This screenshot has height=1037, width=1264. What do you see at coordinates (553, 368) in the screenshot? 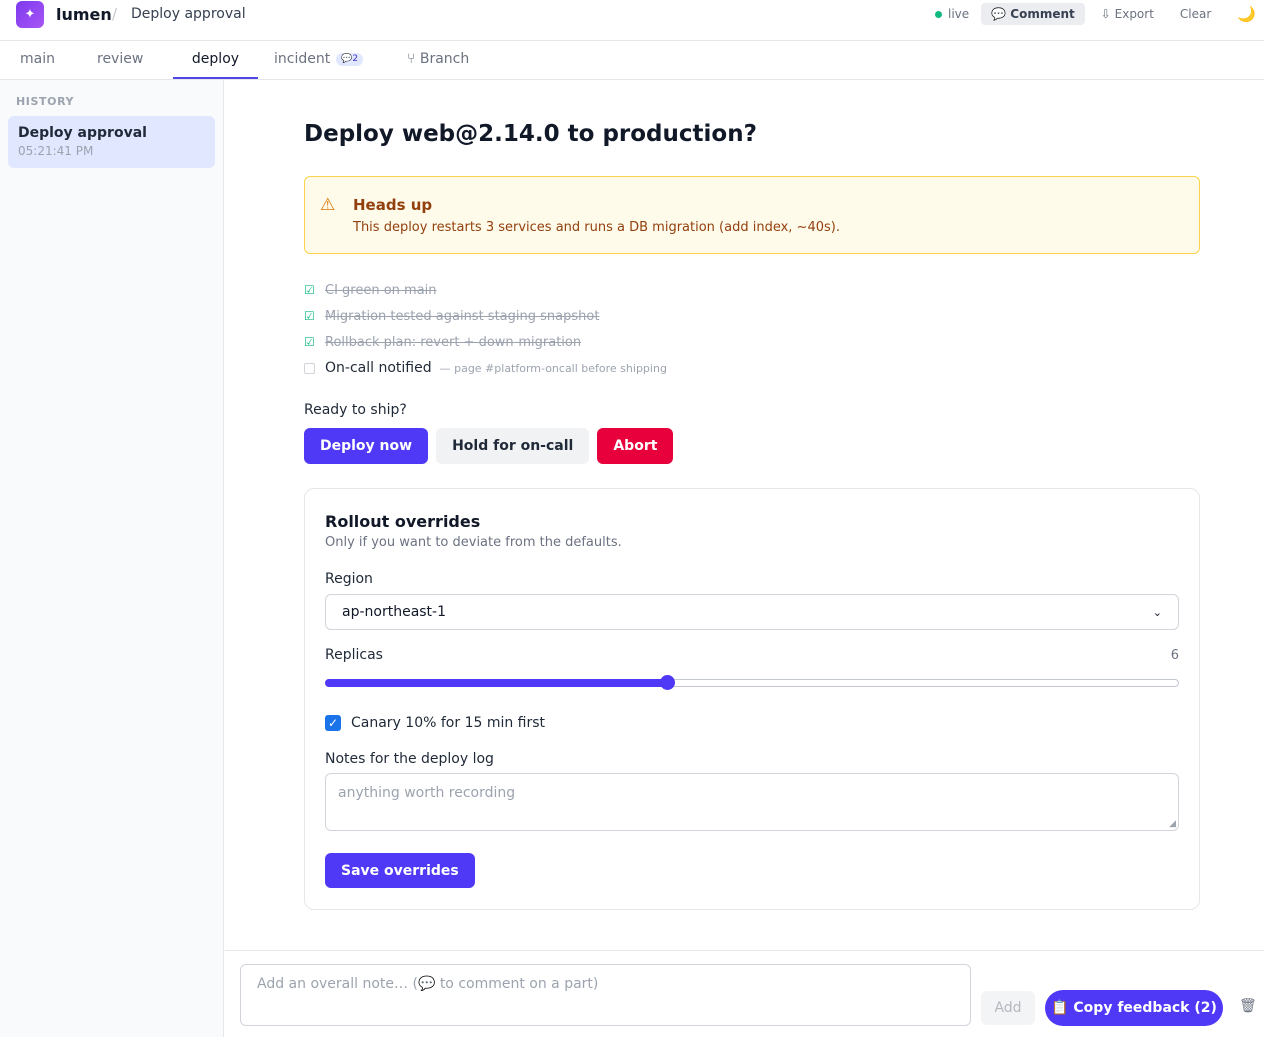
I see `checklist-hint: — page #platform-oncall before shipping` at bounding box center [553, 368].